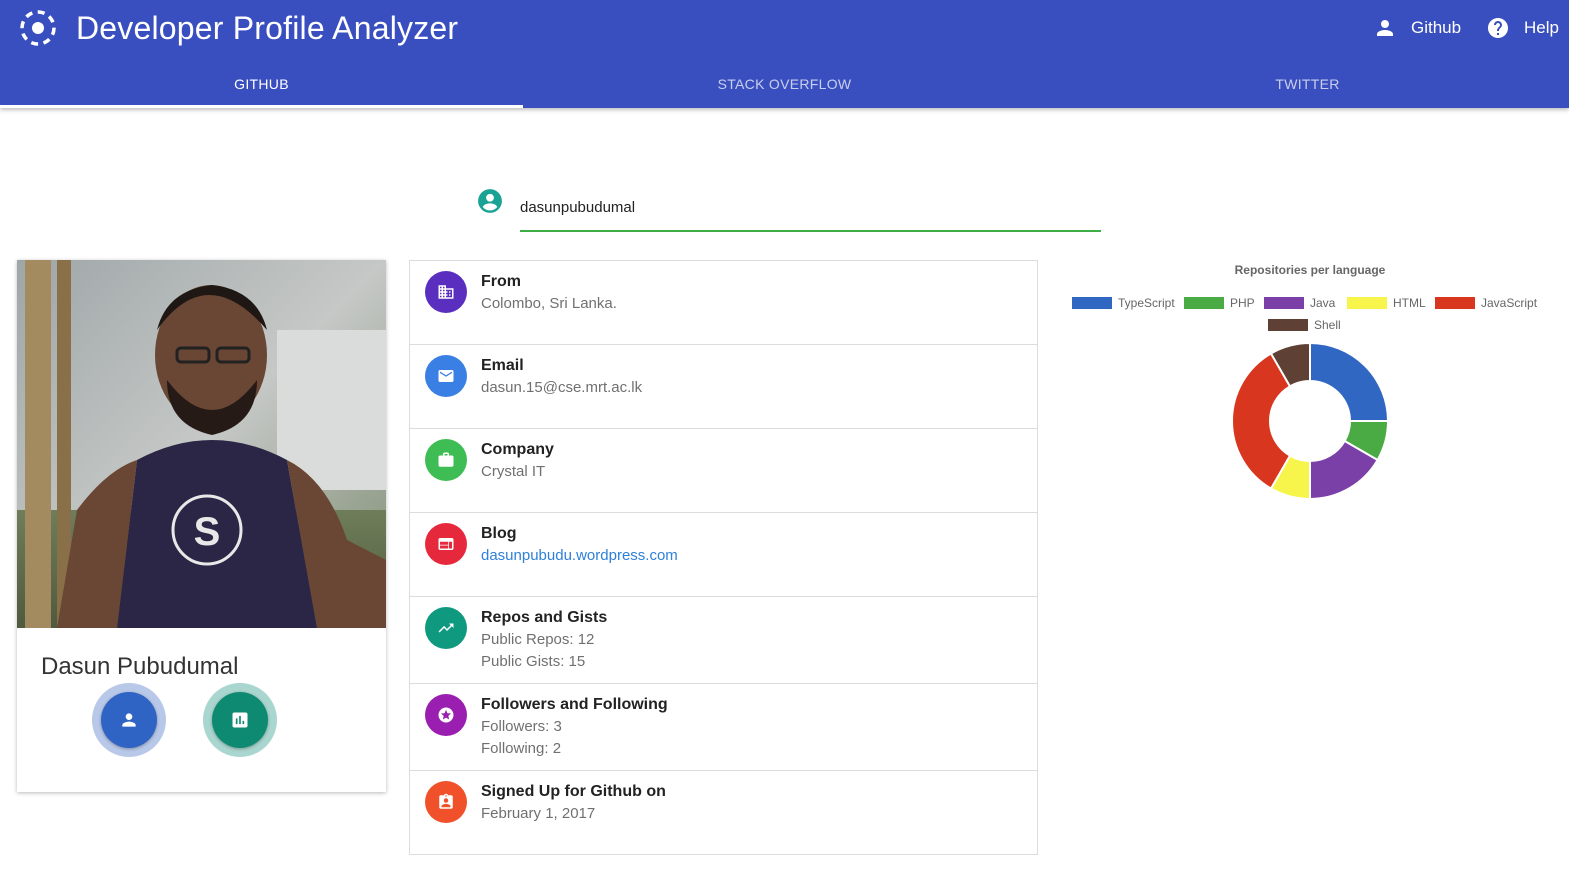 This screenshot has height=888, width=1569. I want to click on legend-label: Shell, so click(1327, 325).